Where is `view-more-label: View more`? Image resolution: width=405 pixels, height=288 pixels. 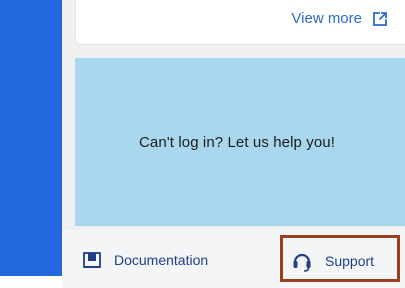
view-more-label: View more is located at coordinates (326, 18).